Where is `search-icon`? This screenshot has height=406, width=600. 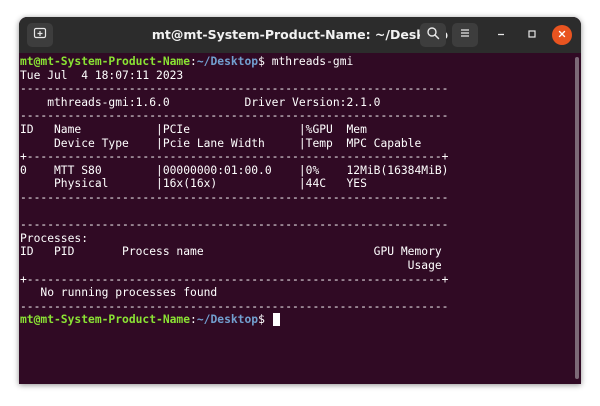 search-icon is located at coordinates (433, 35).